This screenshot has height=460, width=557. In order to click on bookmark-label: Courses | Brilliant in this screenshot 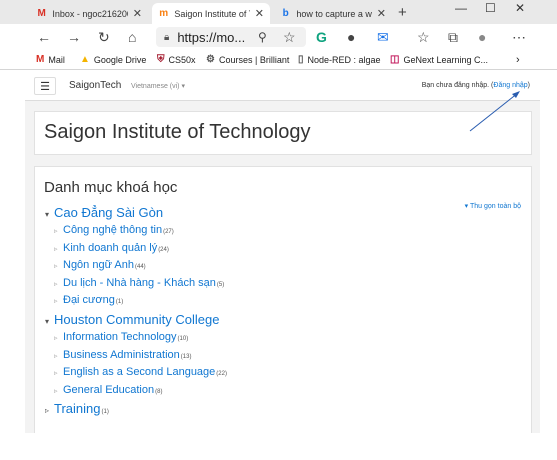, I will do `click(254, 59)`.